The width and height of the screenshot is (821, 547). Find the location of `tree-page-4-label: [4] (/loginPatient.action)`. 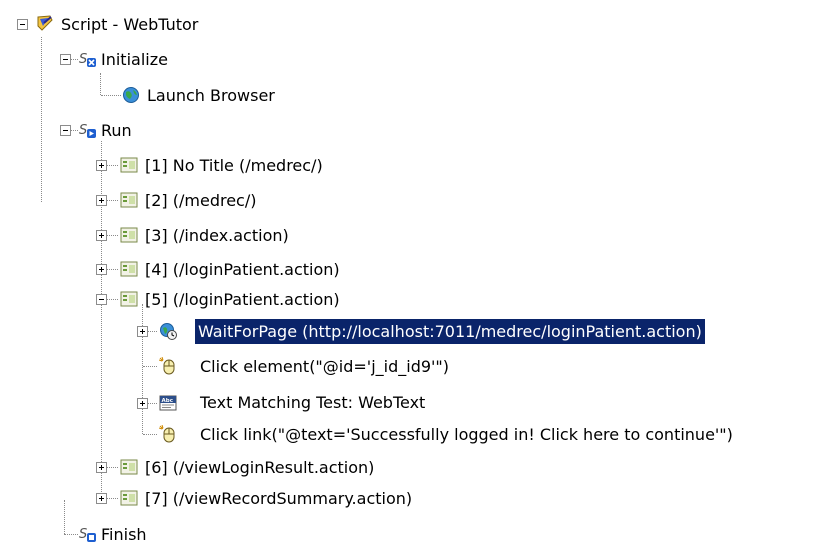

tree-page-4-label: [4] (/loginPatient.action) is located at coordinates (242, 269).